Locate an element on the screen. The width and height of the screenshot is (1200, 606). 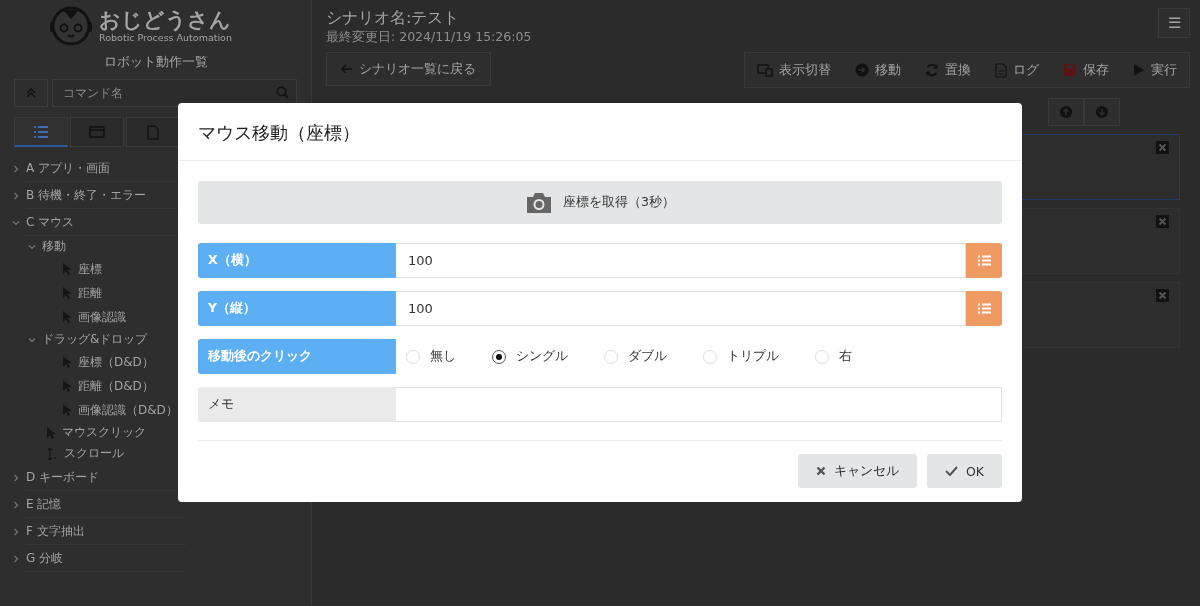
field-label: Y（縦） is located at coordinates (297, 308).